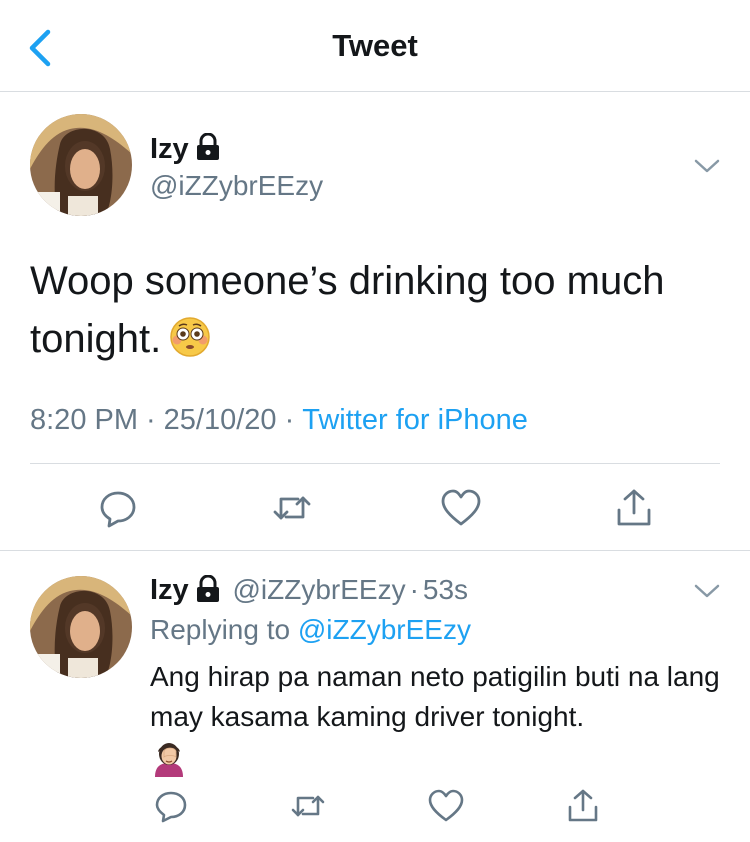 This screenshot has height=842, width=750. Describe the element at coordinates (190, 337) in the screenshot. I see `flushed-face-emoji` at that location.